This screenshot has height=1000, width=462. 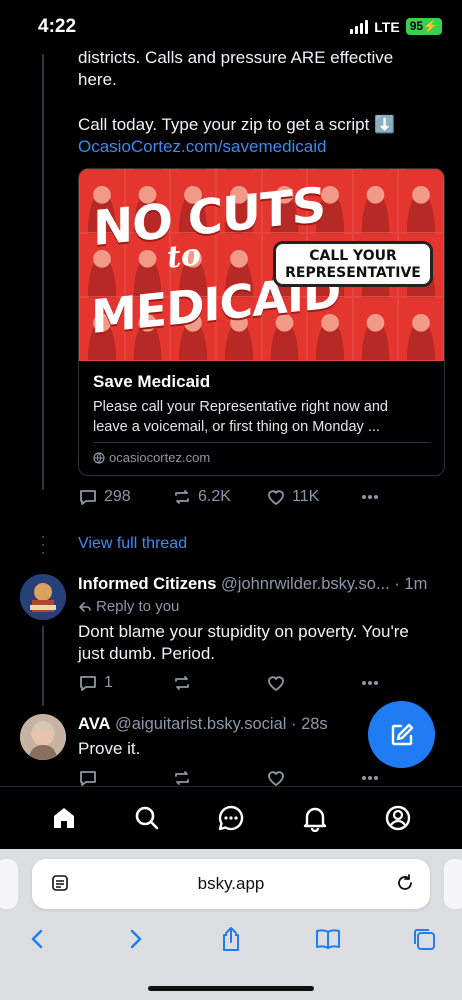 What do you see at coordinates (184, 256) in the screenshot?
I see `image-to: to` at bounding box center [184, 256].